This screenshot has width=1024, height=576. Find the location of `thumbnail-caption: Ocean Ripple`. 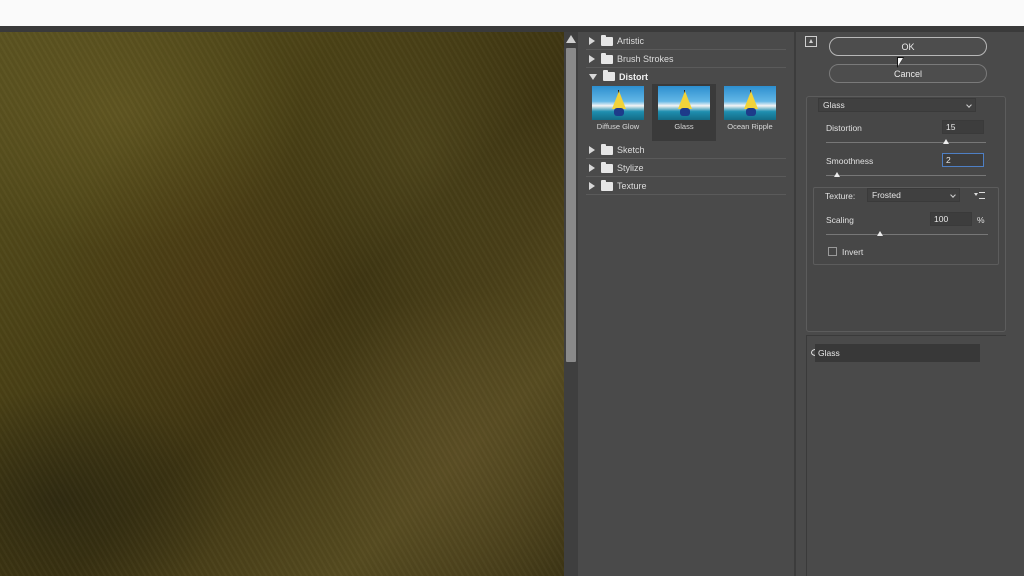

thumbnail-caption: Ocean Ripple is located at coordinates (750, 126).